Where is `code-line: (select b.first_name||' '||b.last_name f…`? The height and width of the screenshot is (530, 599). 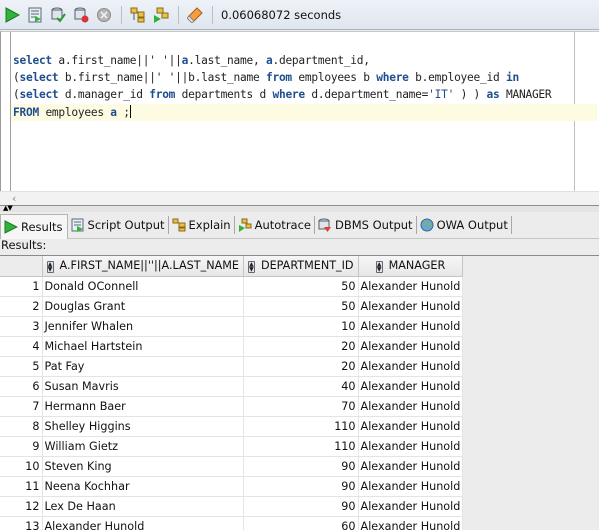
code-line: (select b.first_name||' '||b.last_name f… is located at coordinates (305, 77).